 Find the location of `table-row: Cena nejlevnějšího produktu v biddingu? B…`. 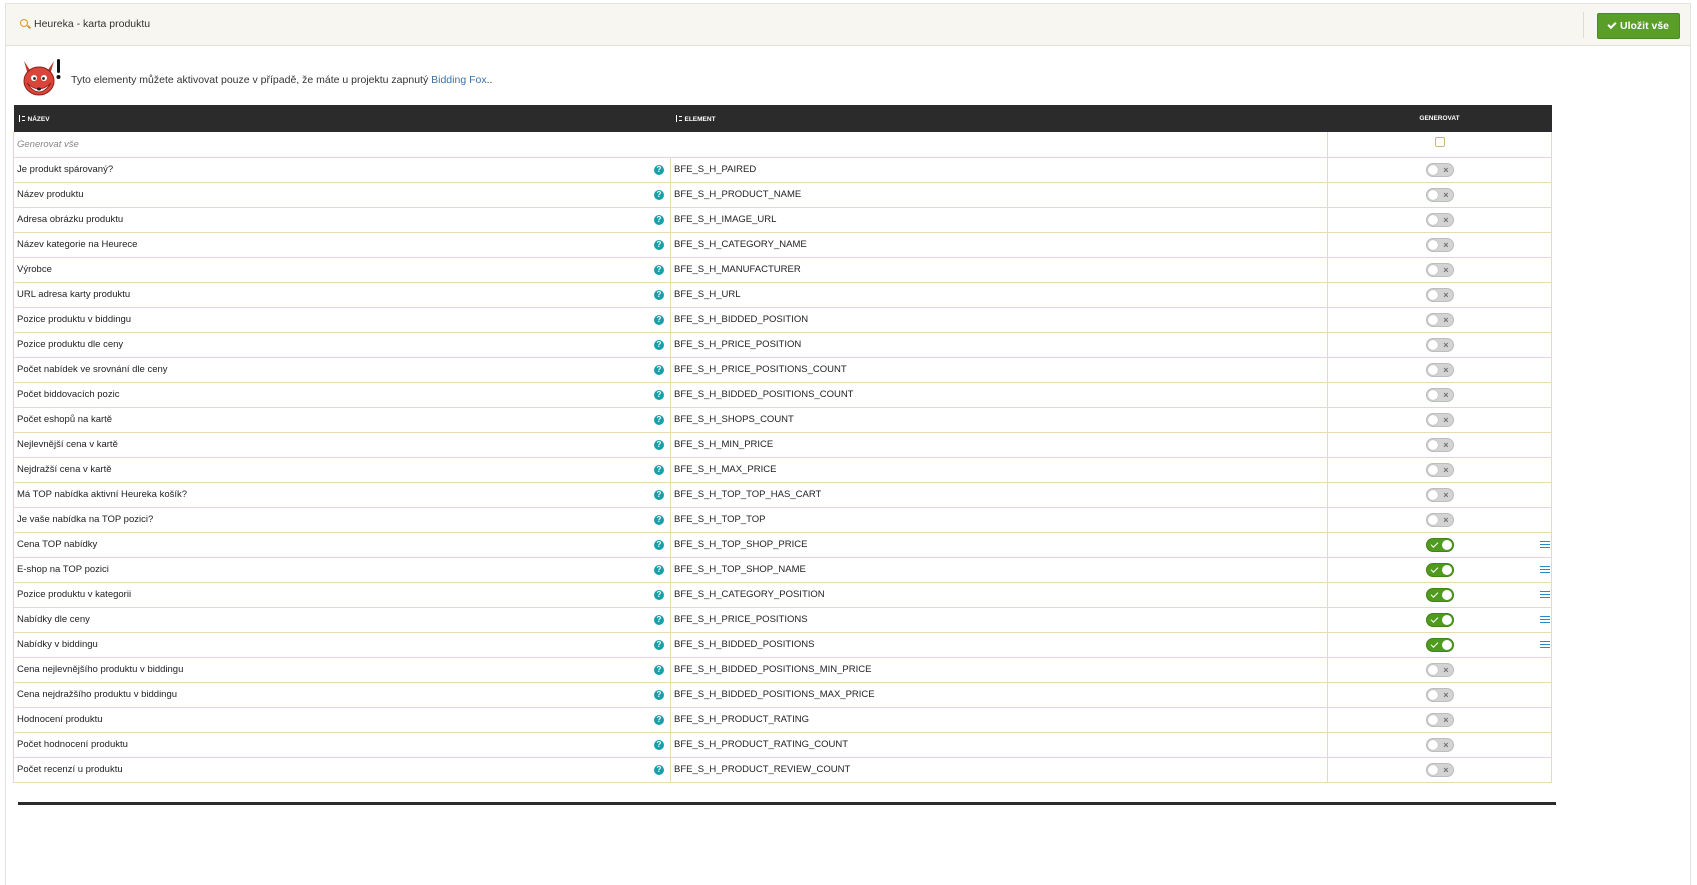

table-row: Cena nejlevnějšího produktu v biddingu? B… is located at coordinates (782, 670).